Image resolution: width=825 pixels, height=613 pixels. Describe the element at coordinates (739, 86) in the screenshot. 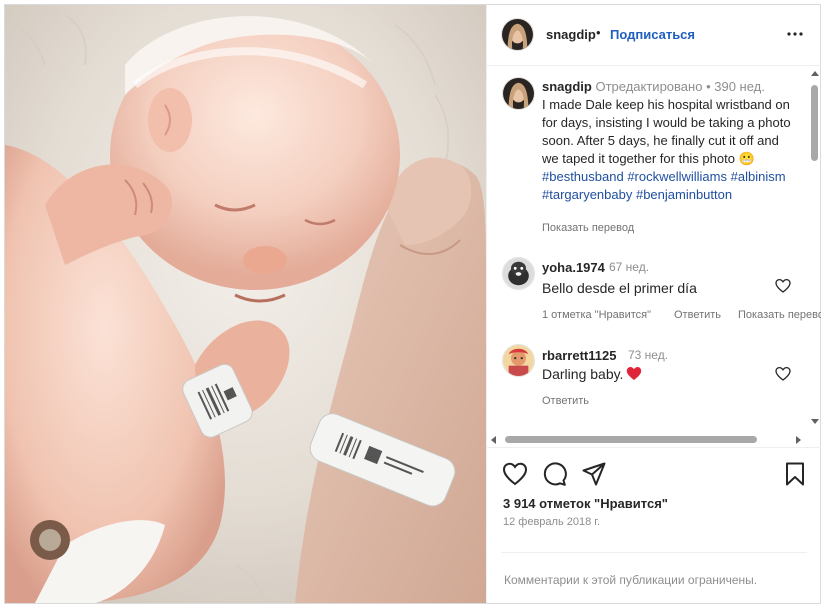

I see `caption-time: 390 нед.` at that location.